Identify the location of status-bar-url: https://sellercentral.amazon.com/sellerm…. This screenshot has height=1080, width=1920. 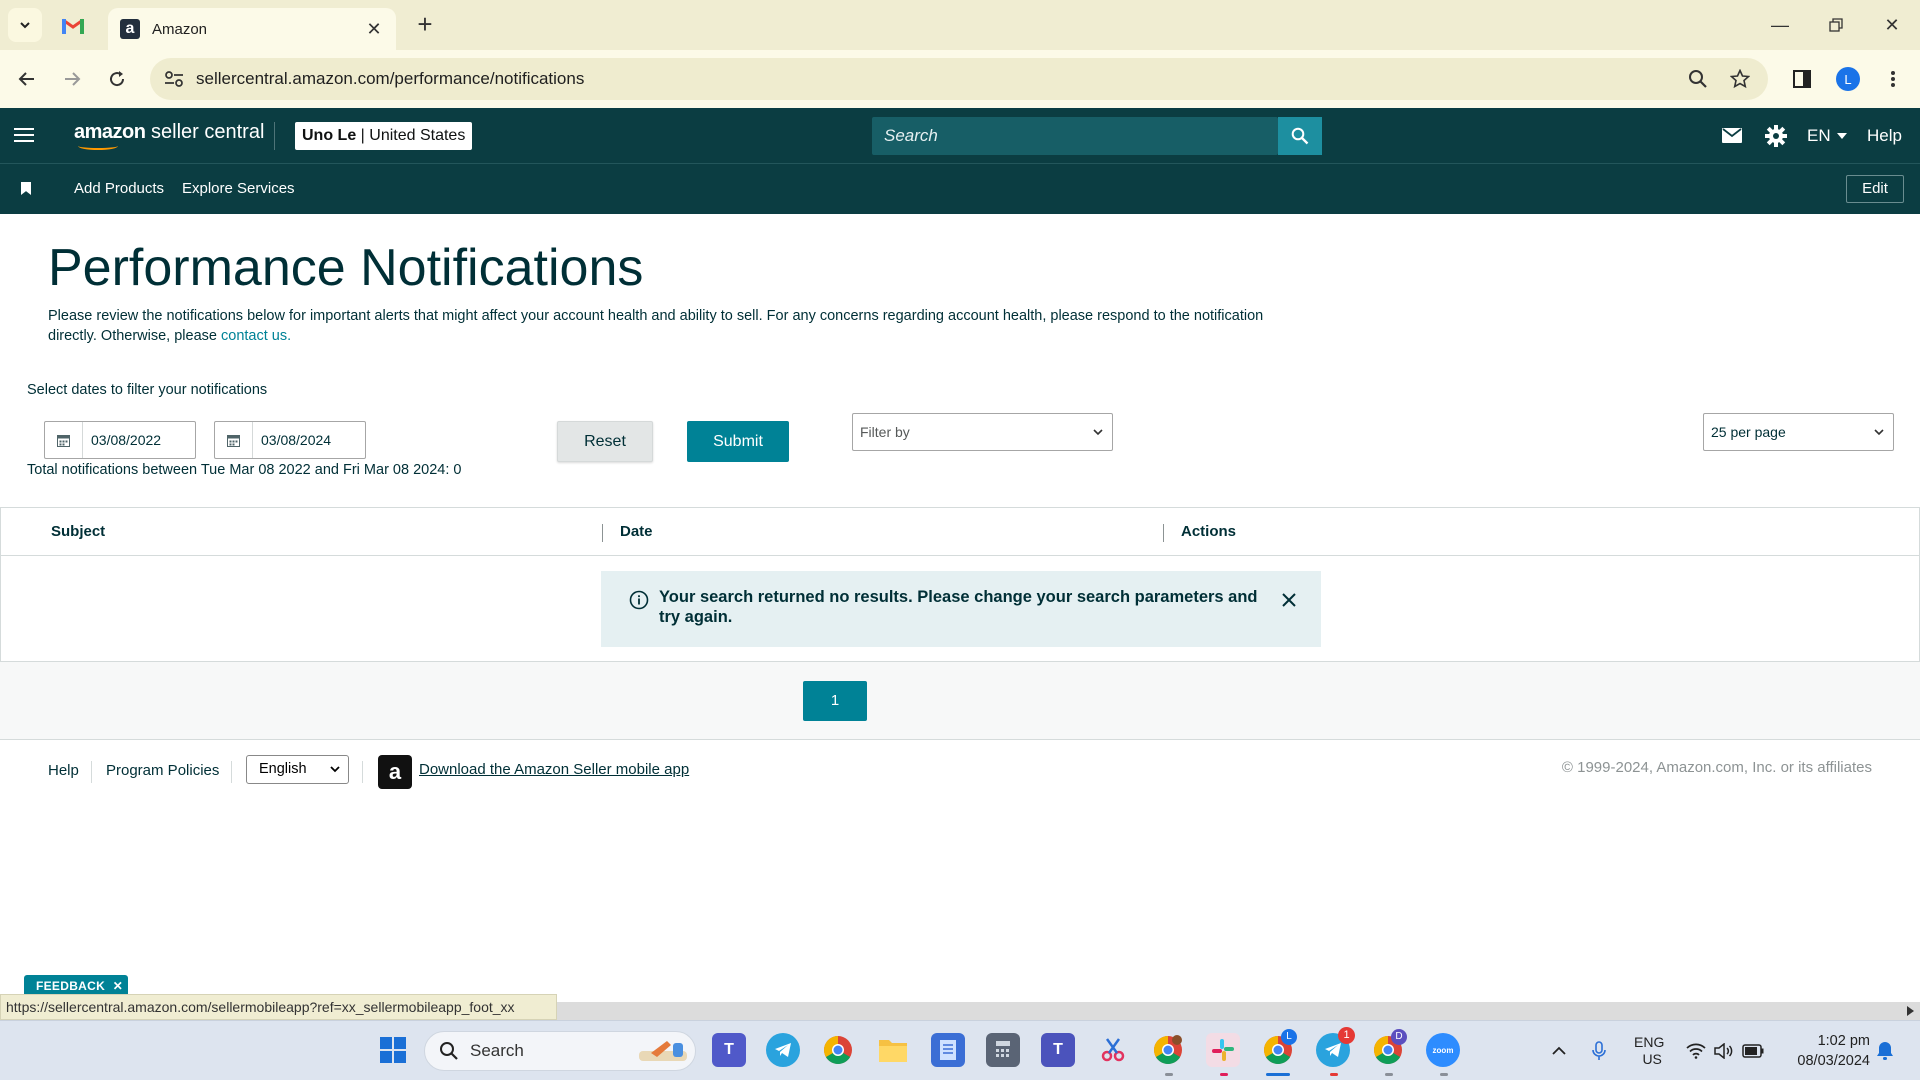
(278, 1007).